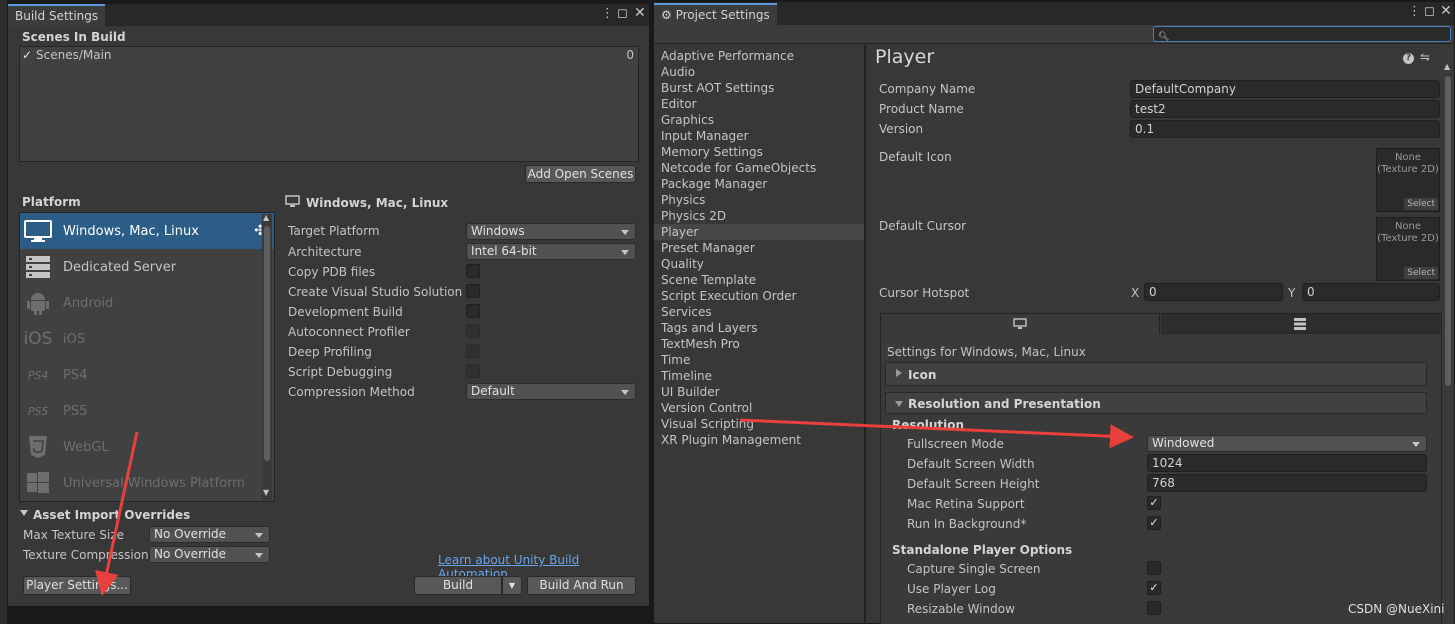 The image size is (1455, 624). What do you see at coordinates (1396, 609) in the screenshot?
I see `watermark: CSDN @NueXini` at bounding box center [1396, 609].